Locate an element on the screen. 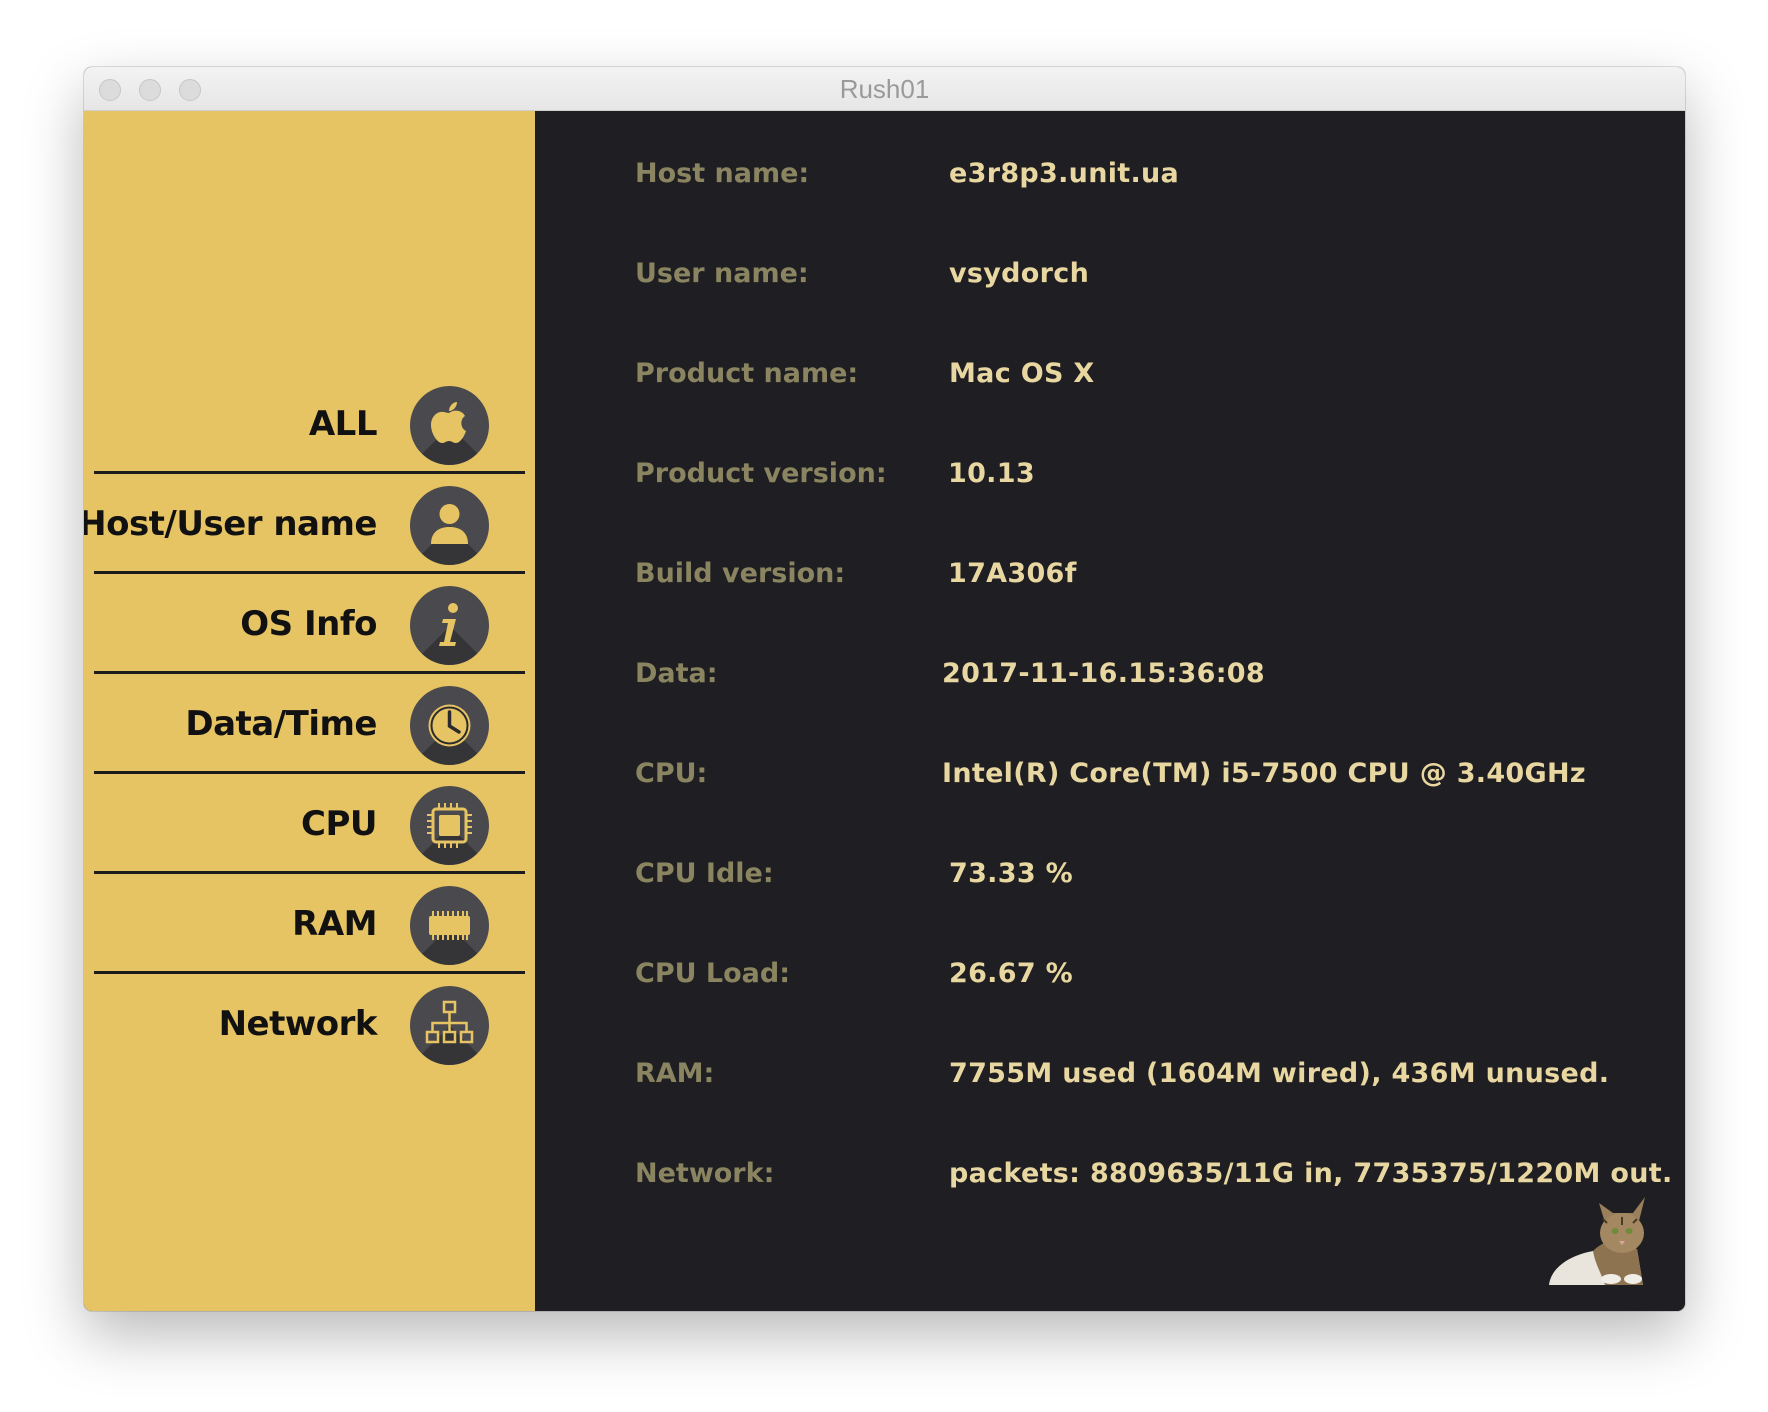  sidebar-item-label: RAM is located at coordinates (334, 924).